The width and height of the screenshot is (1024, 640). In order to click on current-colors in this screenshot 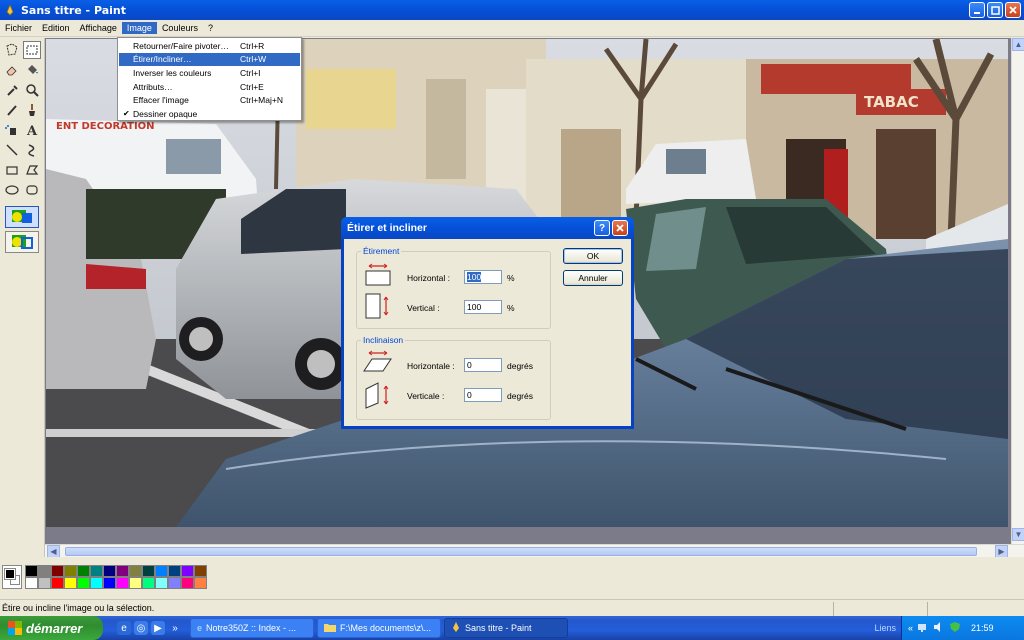, I will do `click(12, 577)`.